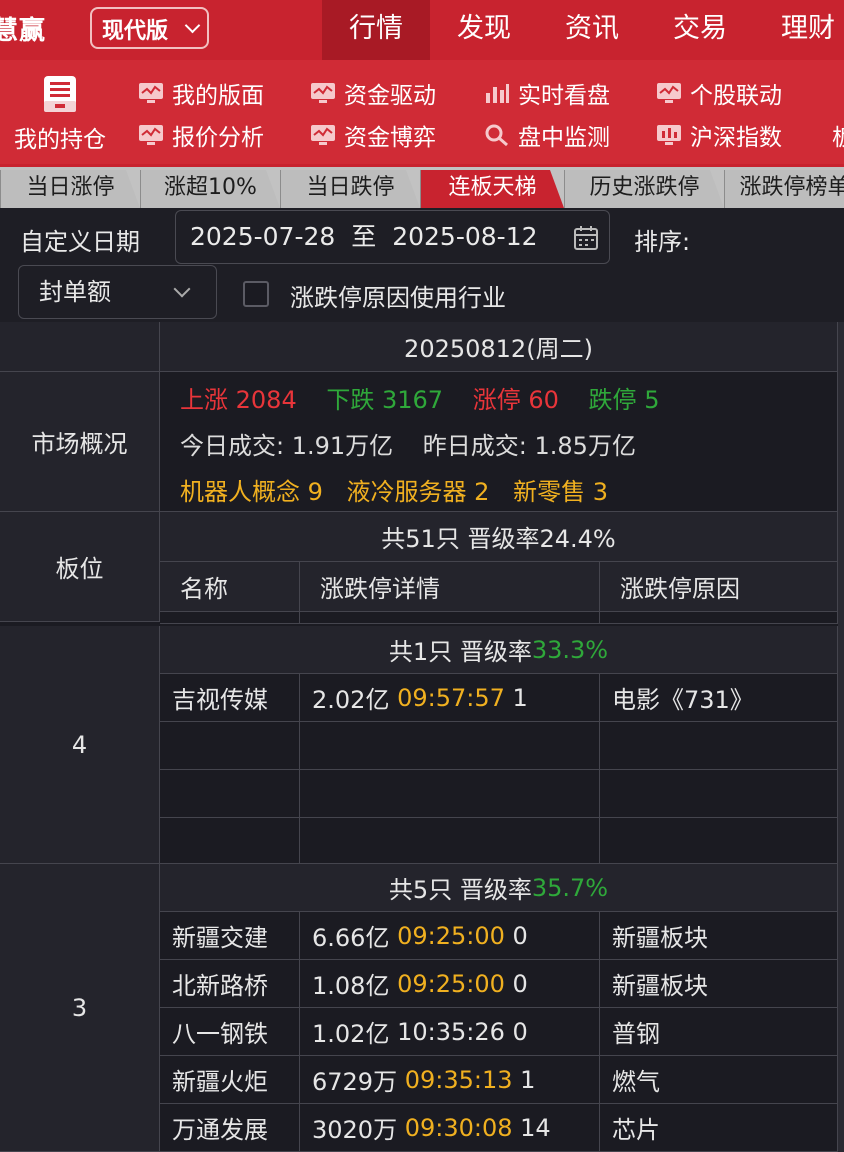 The image size is (844, 1152). What do you see at coordinates (499, 650) in the screenshot?
I see `group-summary: 共1只 晋级率 33.3%` at bounding box center [499, 650].